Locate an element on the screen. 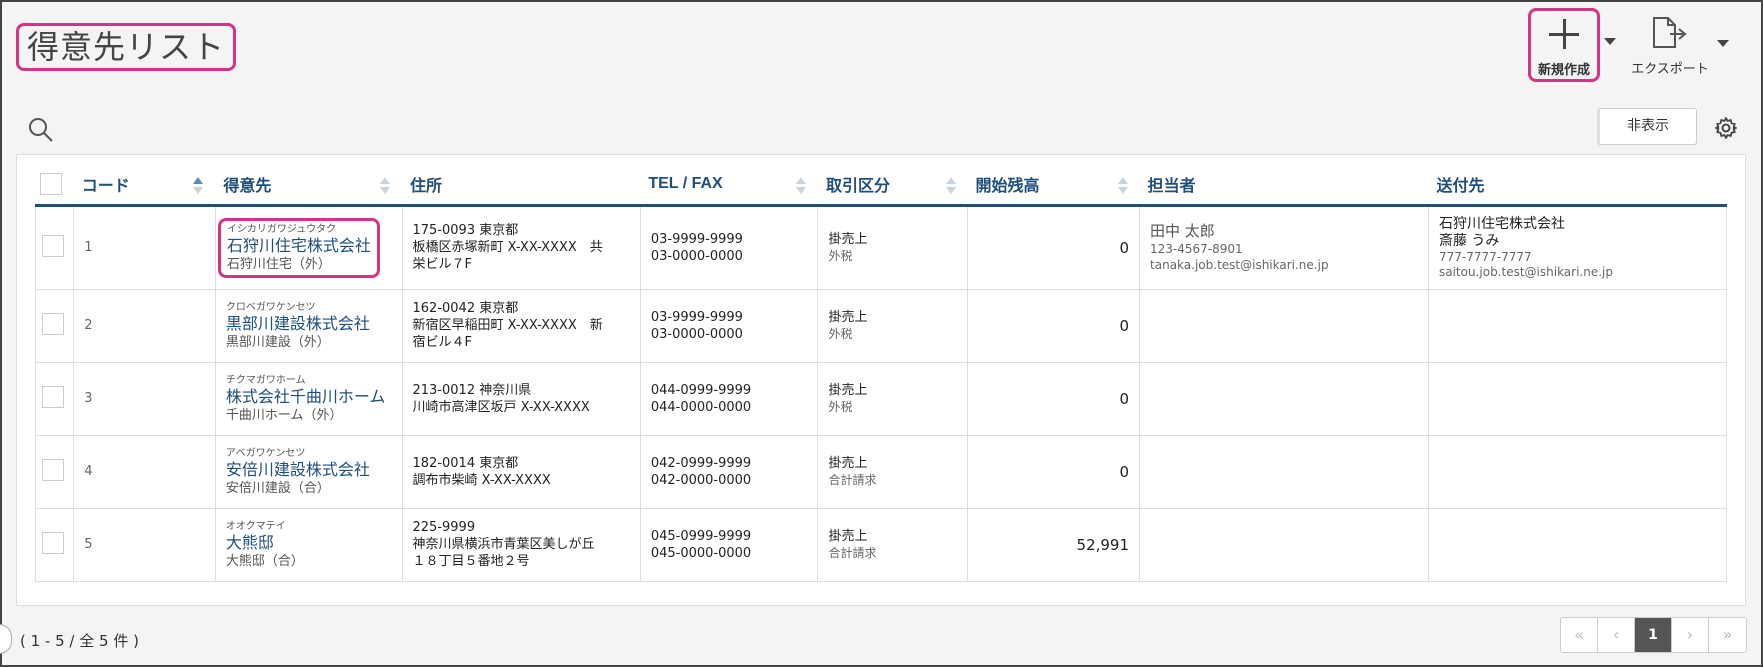 The height and width of the screenshot is (667, 1763). header-staff: 担当者 is located at coordinates (1284, 186).